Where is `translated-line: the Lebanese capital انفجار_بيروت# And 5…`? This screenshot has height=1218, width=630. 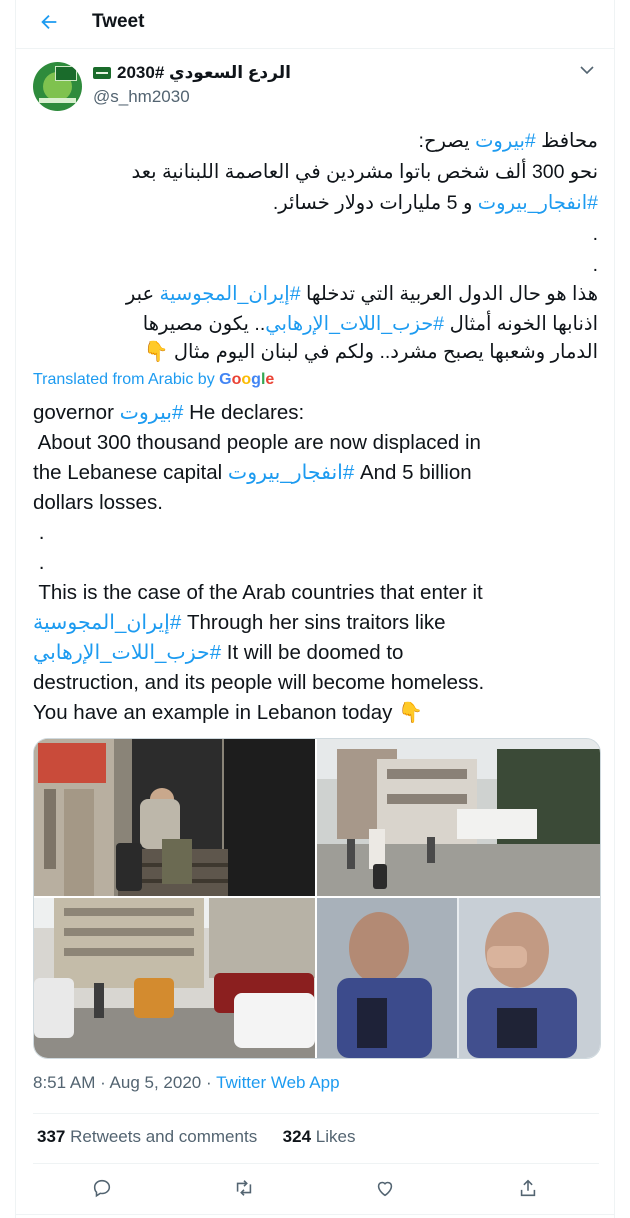 translated-line: the Lebanese capital انفجار_بيروت# And 5… is located at coordinates (252, 472).